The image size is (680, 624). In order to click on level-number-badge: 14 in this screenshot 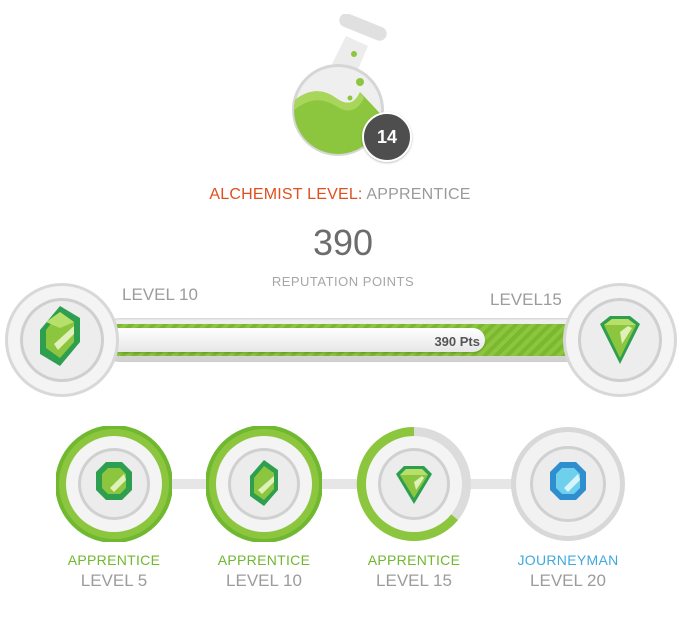, I will do `click(387, 137)`.